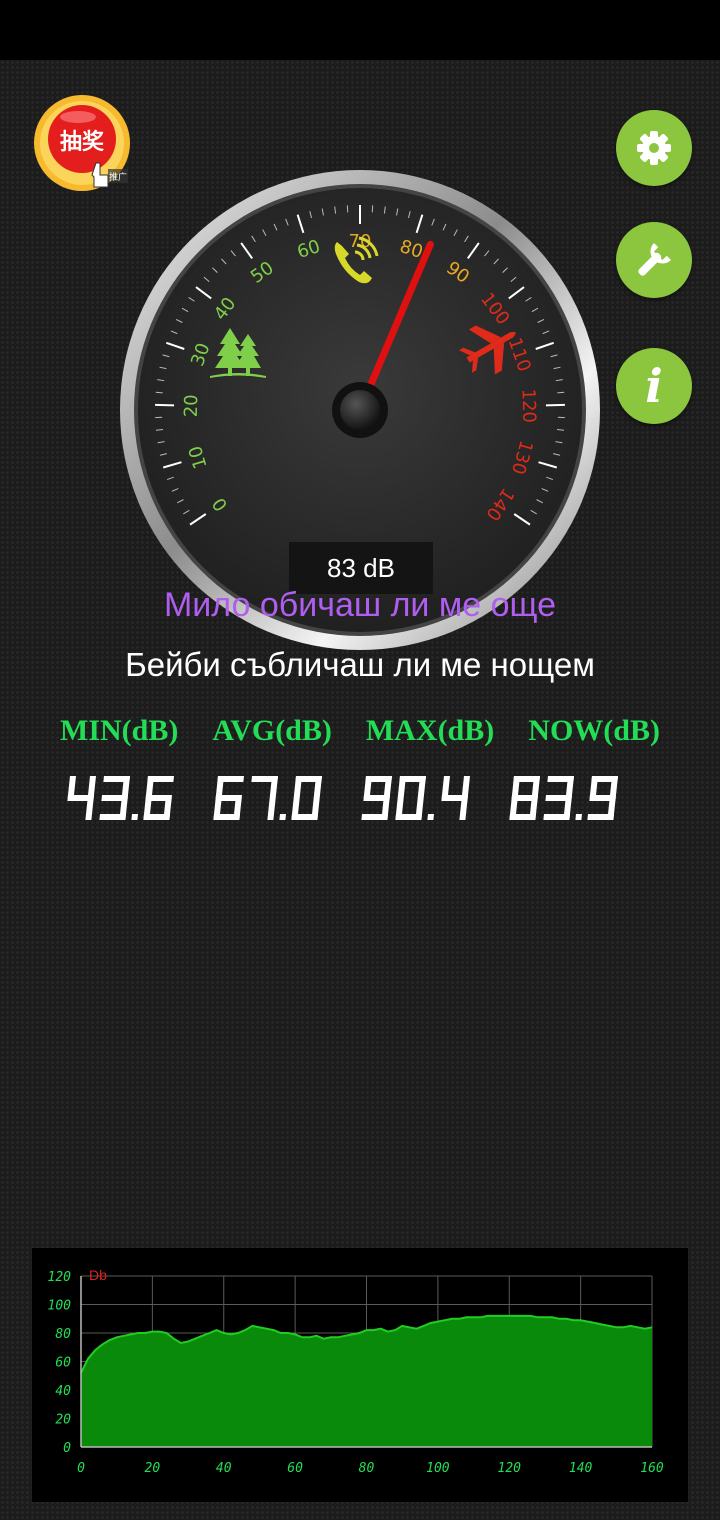 The height and width of the screenshot is (1520, 720). What do you see at coordinates (438, 1468) in the screenshot?
I see `graph-x-tick: 100` at bounding box center [438, 1468].